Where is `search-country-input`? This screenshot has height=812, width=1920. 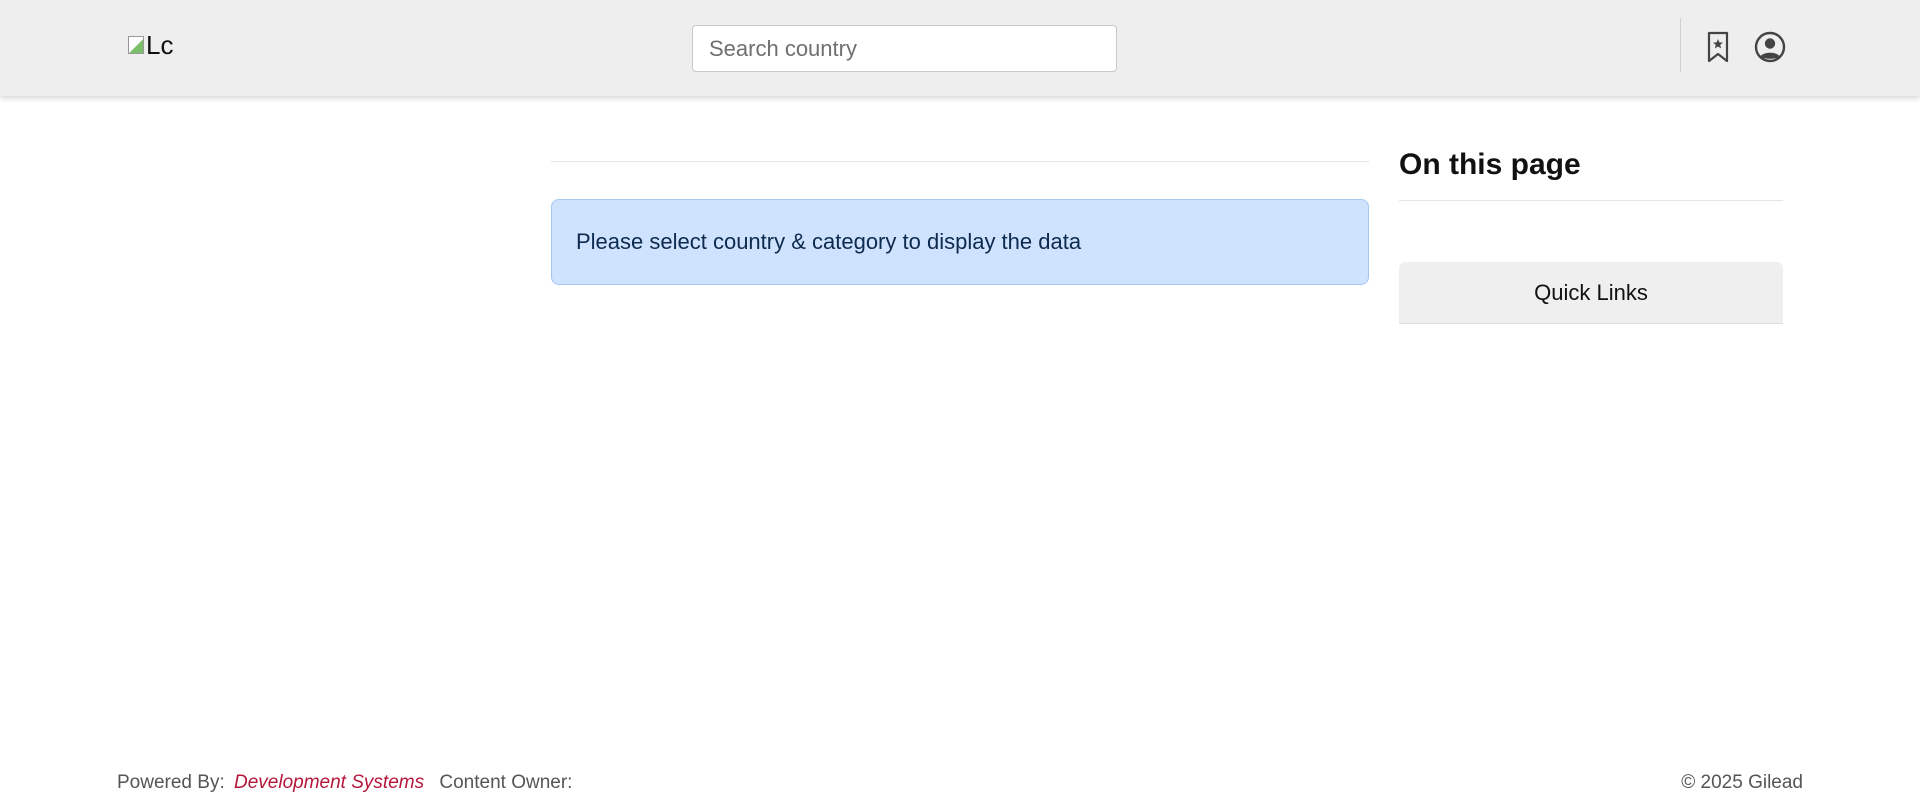 search-country-input is located at coordinates (904, 48).